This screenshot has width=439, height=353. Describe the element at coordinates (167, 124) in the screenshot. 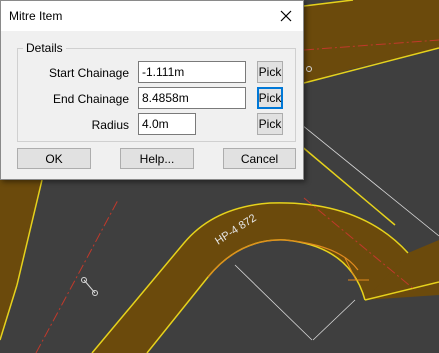

I see `radius-input` at that location.